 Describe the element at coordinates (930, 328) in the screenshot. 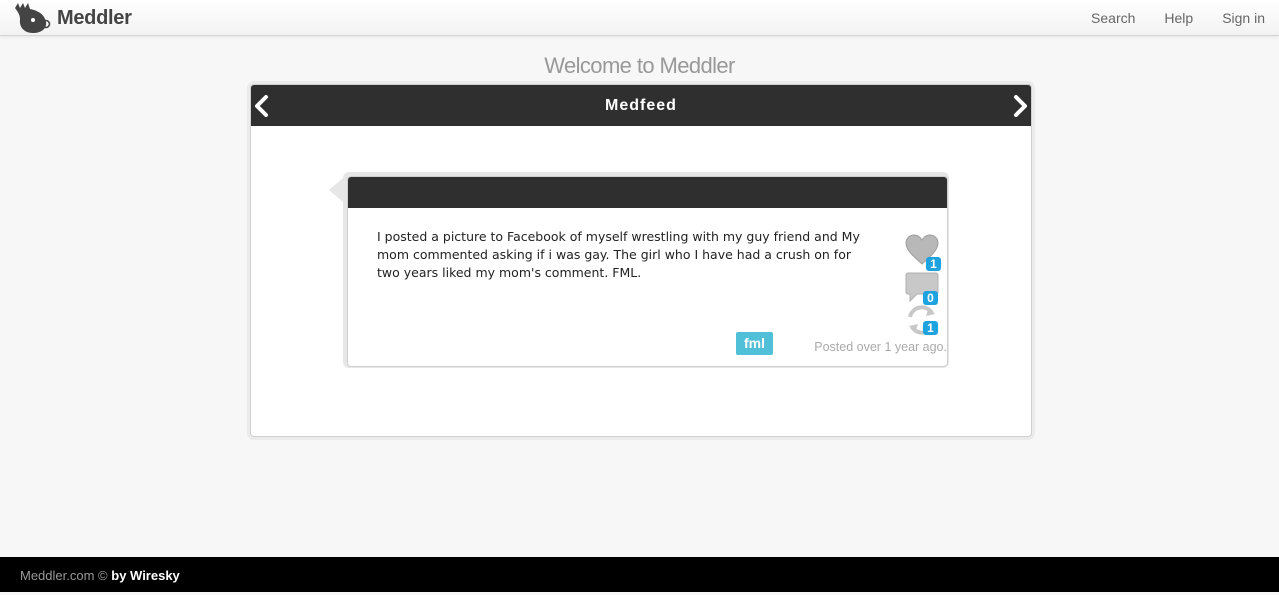

I see `reshare-count: 1` at that location.